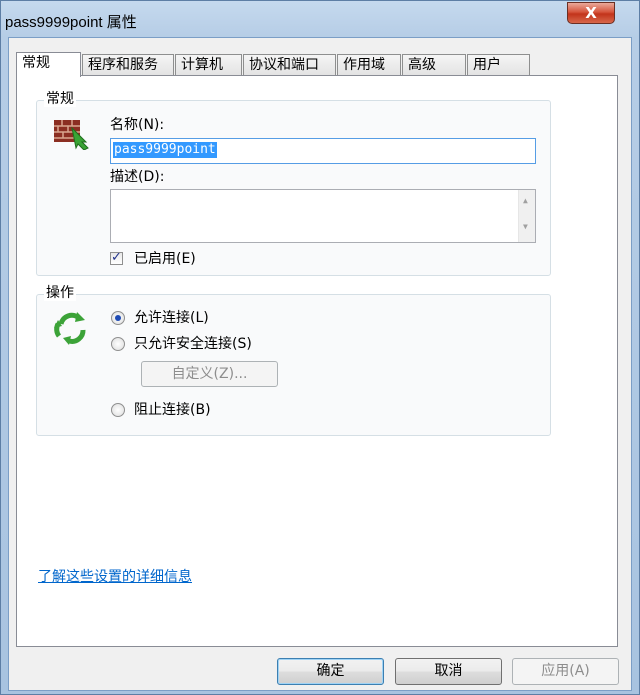 This screenshot has width=640, height=695. Describe the element at coordinates (171, 318) in the screenshot. I see `allow-connection-label: 允许连接(L)` at that location.